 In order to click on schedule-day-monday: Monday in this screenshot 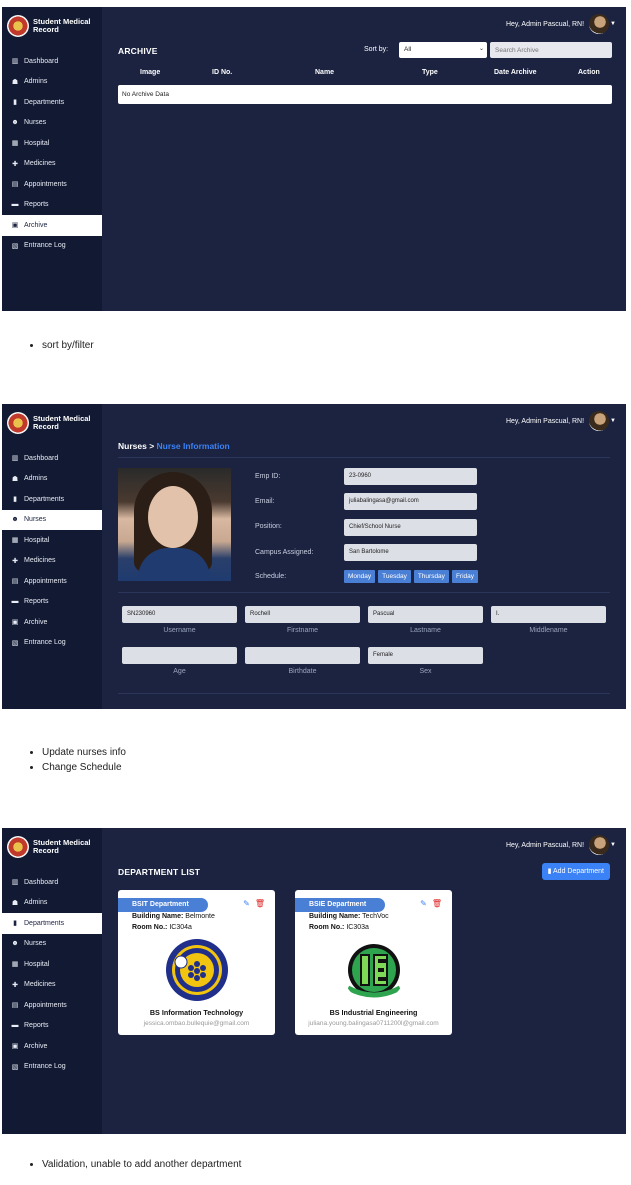, I will do `click(360, 576)`.